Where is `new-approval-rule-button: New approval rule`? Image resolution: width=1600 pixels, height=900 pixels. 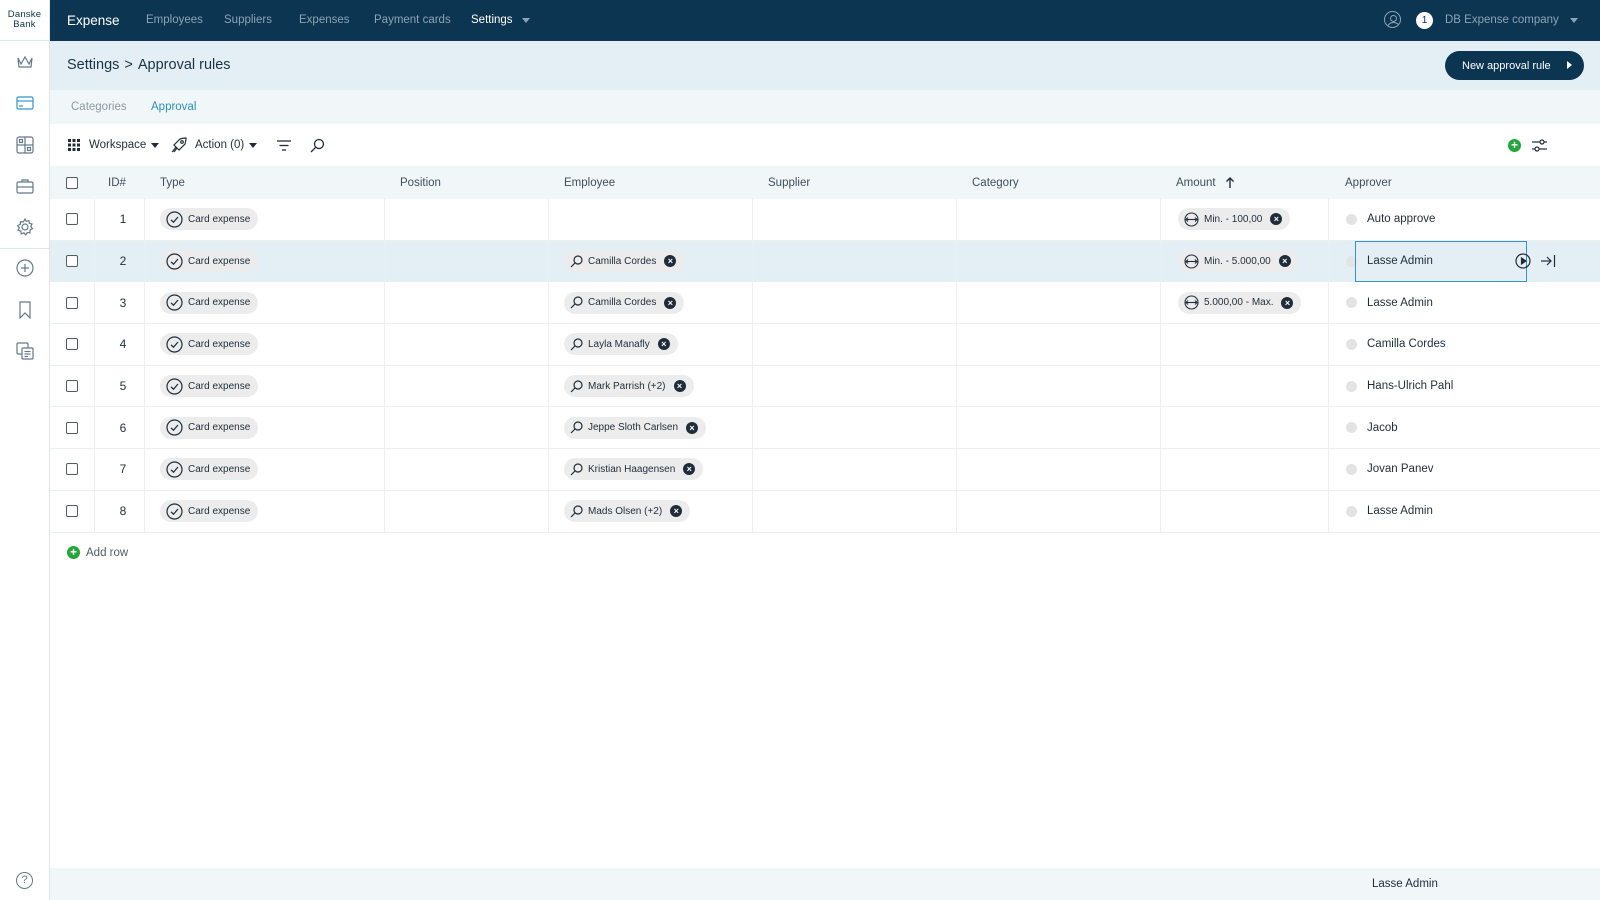
new-approval-rule-button: New approval rule is located at coordinates (1514, 65).